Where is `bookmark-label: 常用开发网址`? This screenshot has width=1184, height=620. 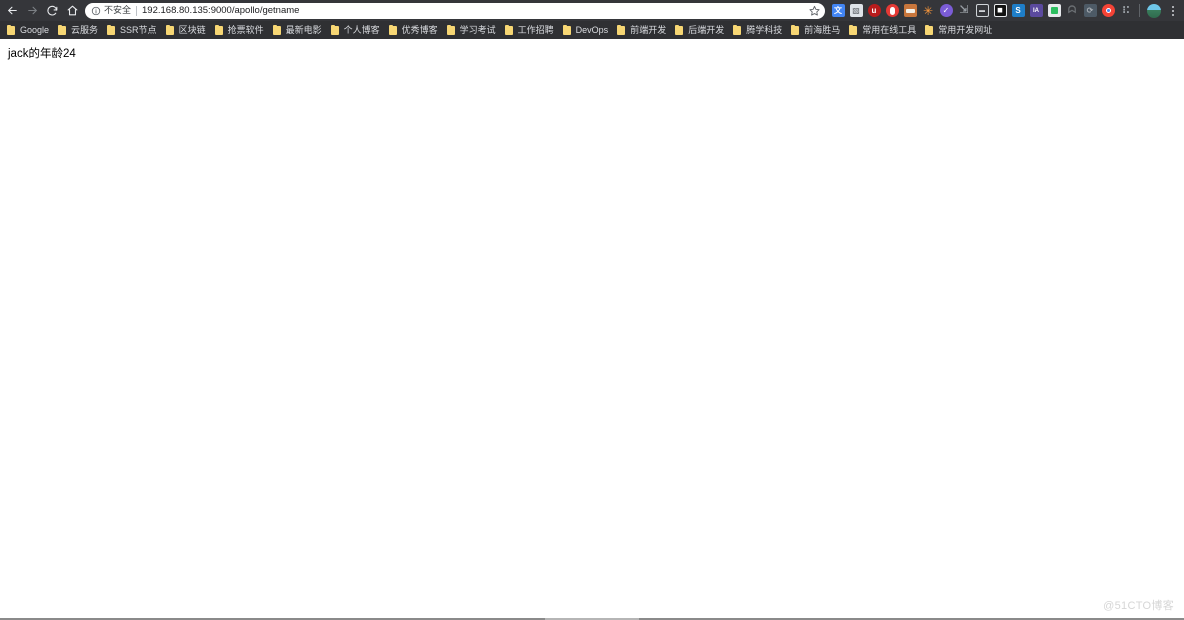 bookmark-label: 常用开发网址 is located at coordinates (965, 29).